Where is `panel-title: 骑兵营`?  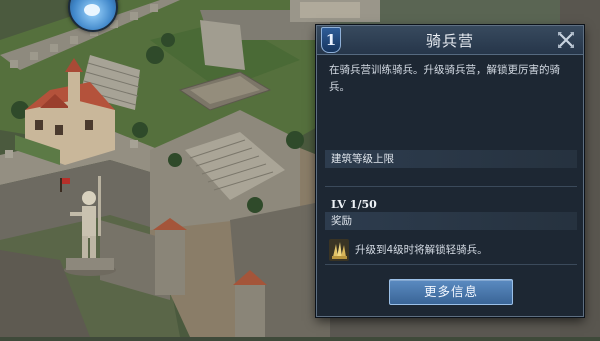
panel-title: 骑兵营 is located at coordinates (449, 41).